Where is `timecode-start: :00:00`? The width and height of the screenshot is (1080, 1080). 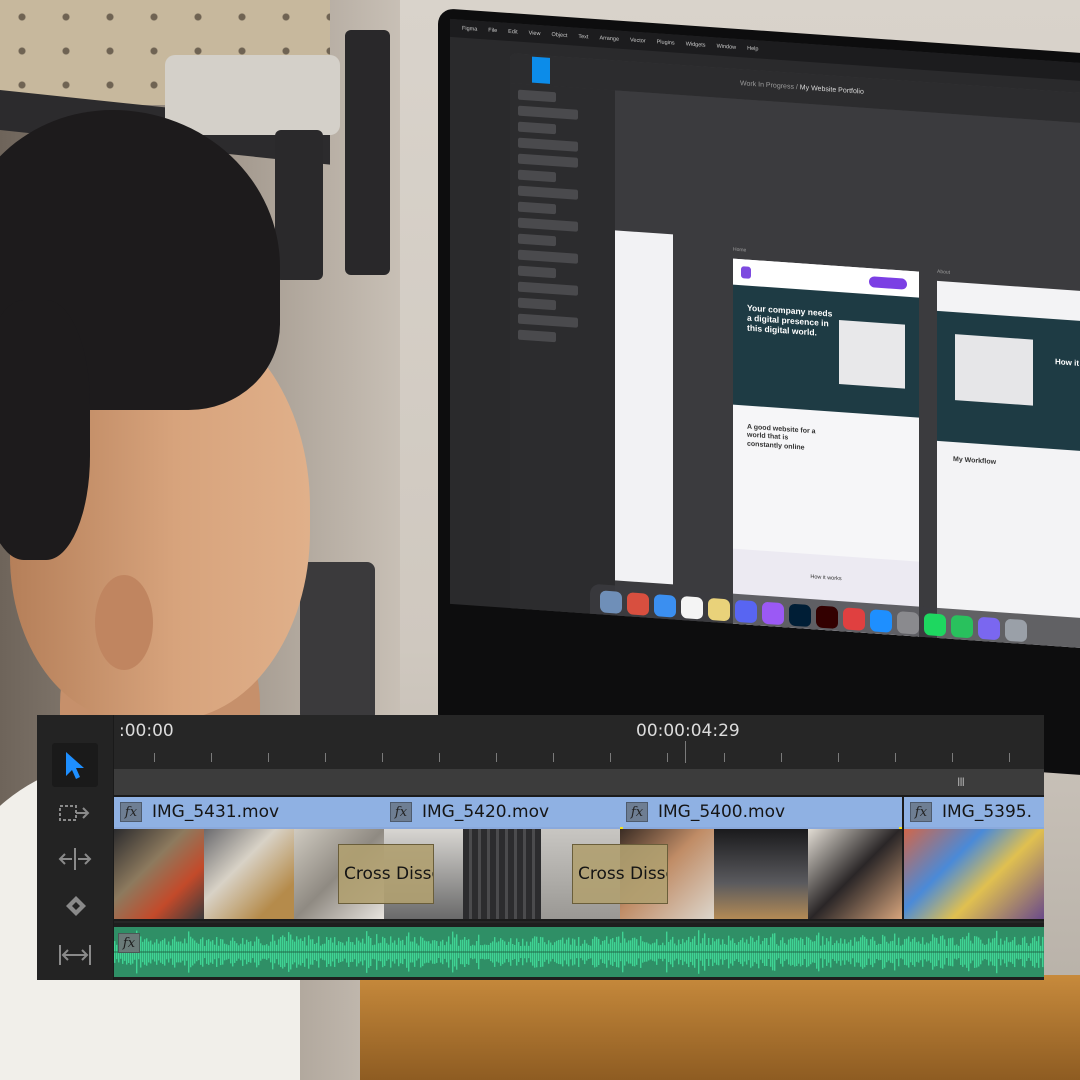
timecode-start: :00:00 is located at coordinates (146, 731).